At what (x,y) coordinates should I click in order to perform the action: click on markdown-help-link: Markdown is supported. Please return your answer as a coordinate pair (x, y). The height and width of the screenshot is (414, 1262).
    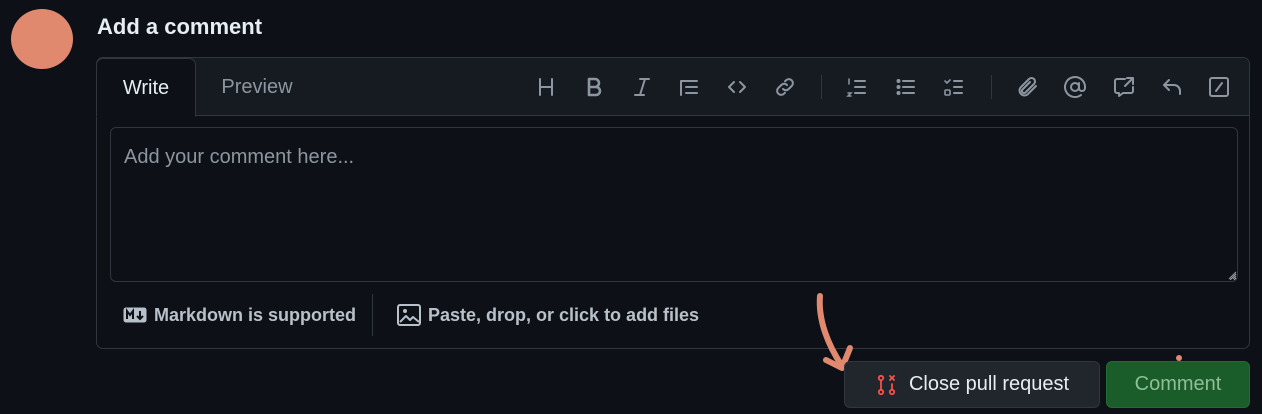
    Looking at the image, I should click on (239, 315).